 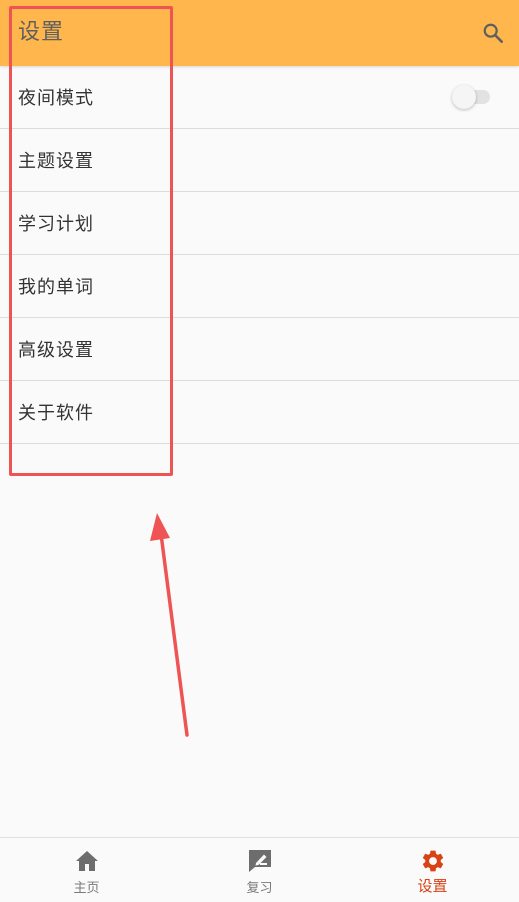 I want to click on settings-item-my-words: 我的单词, so click(x=259, y=286).